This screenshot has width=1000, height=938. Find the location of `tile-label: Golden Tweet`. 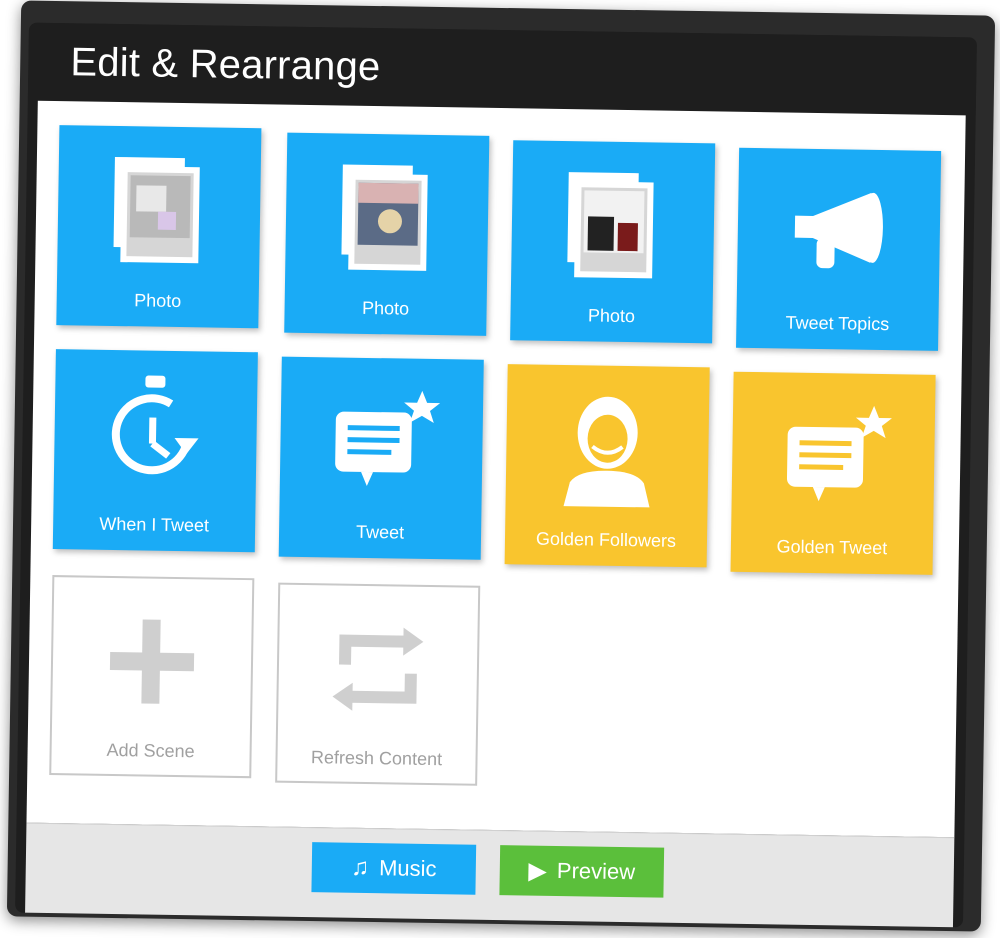

tile-label: Golden Tweet is located at coordinates (832, 547).